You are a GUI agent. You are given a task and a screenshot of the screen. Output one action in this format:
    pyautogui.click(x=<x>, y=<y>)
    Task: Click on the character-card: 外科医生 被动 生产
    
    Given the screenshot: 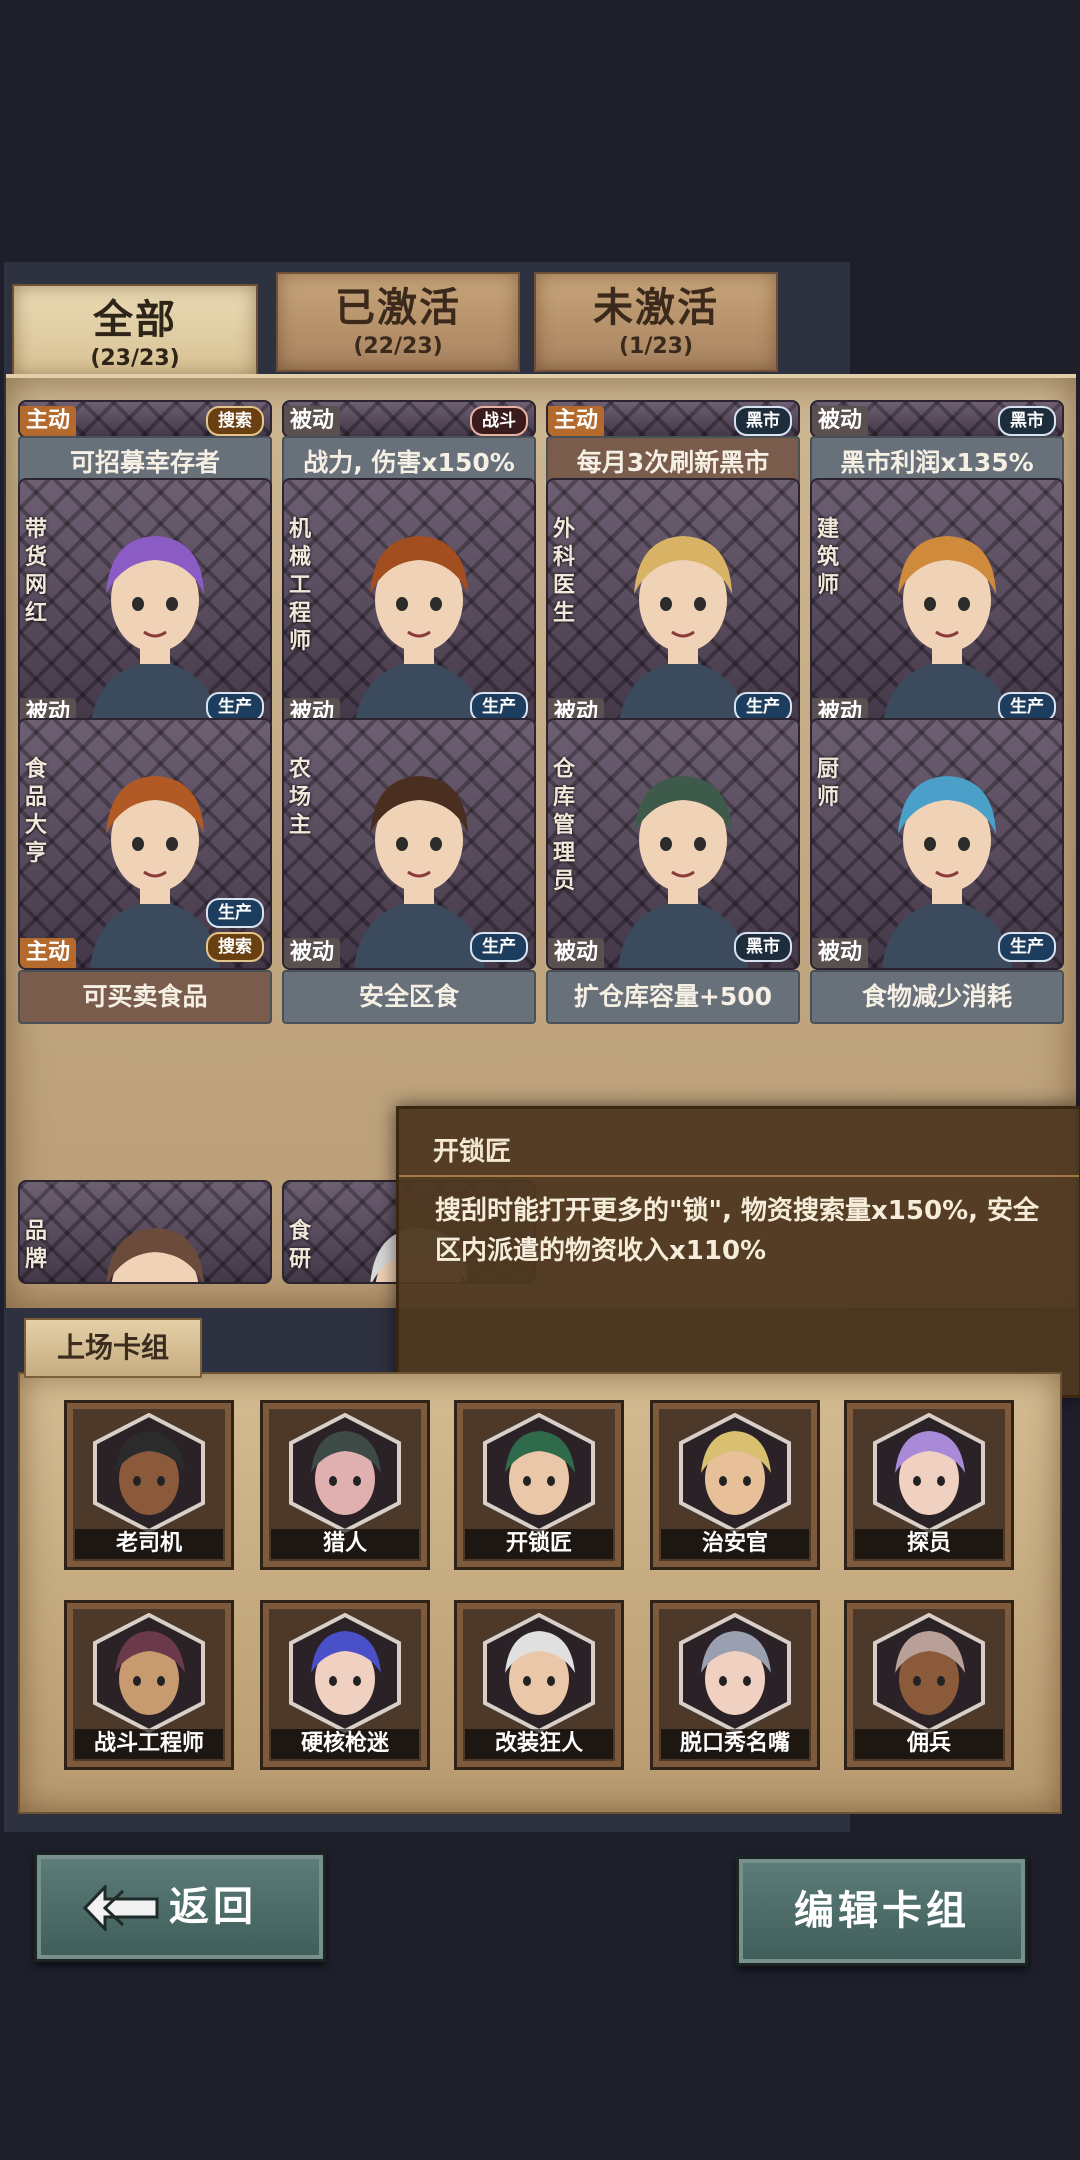 What is the action you would take?
    pyautogui.click(x=673, y=604)
    